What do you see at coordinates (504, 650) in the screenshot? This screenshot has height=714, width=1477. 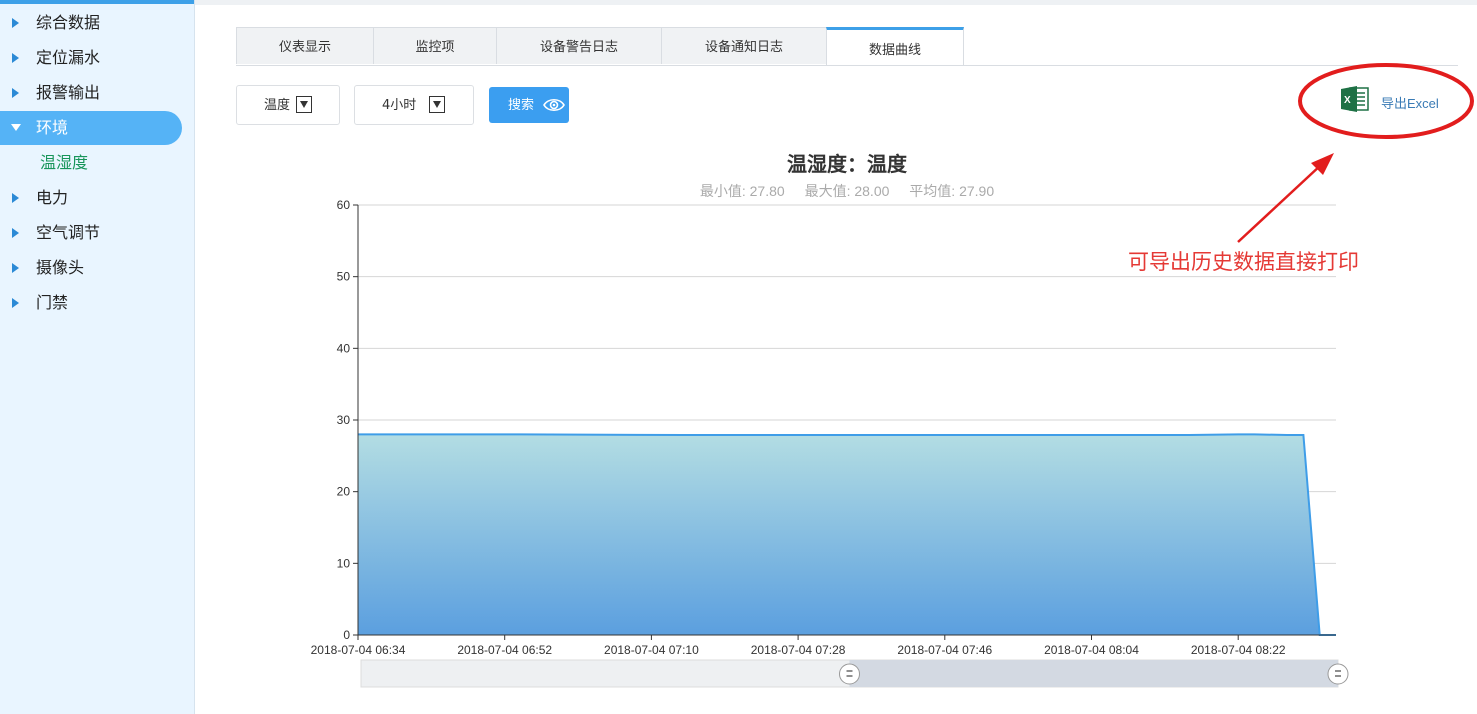 I see `x-tick-label: 2018-07-04 06:52` at bounding box center [504, 650].